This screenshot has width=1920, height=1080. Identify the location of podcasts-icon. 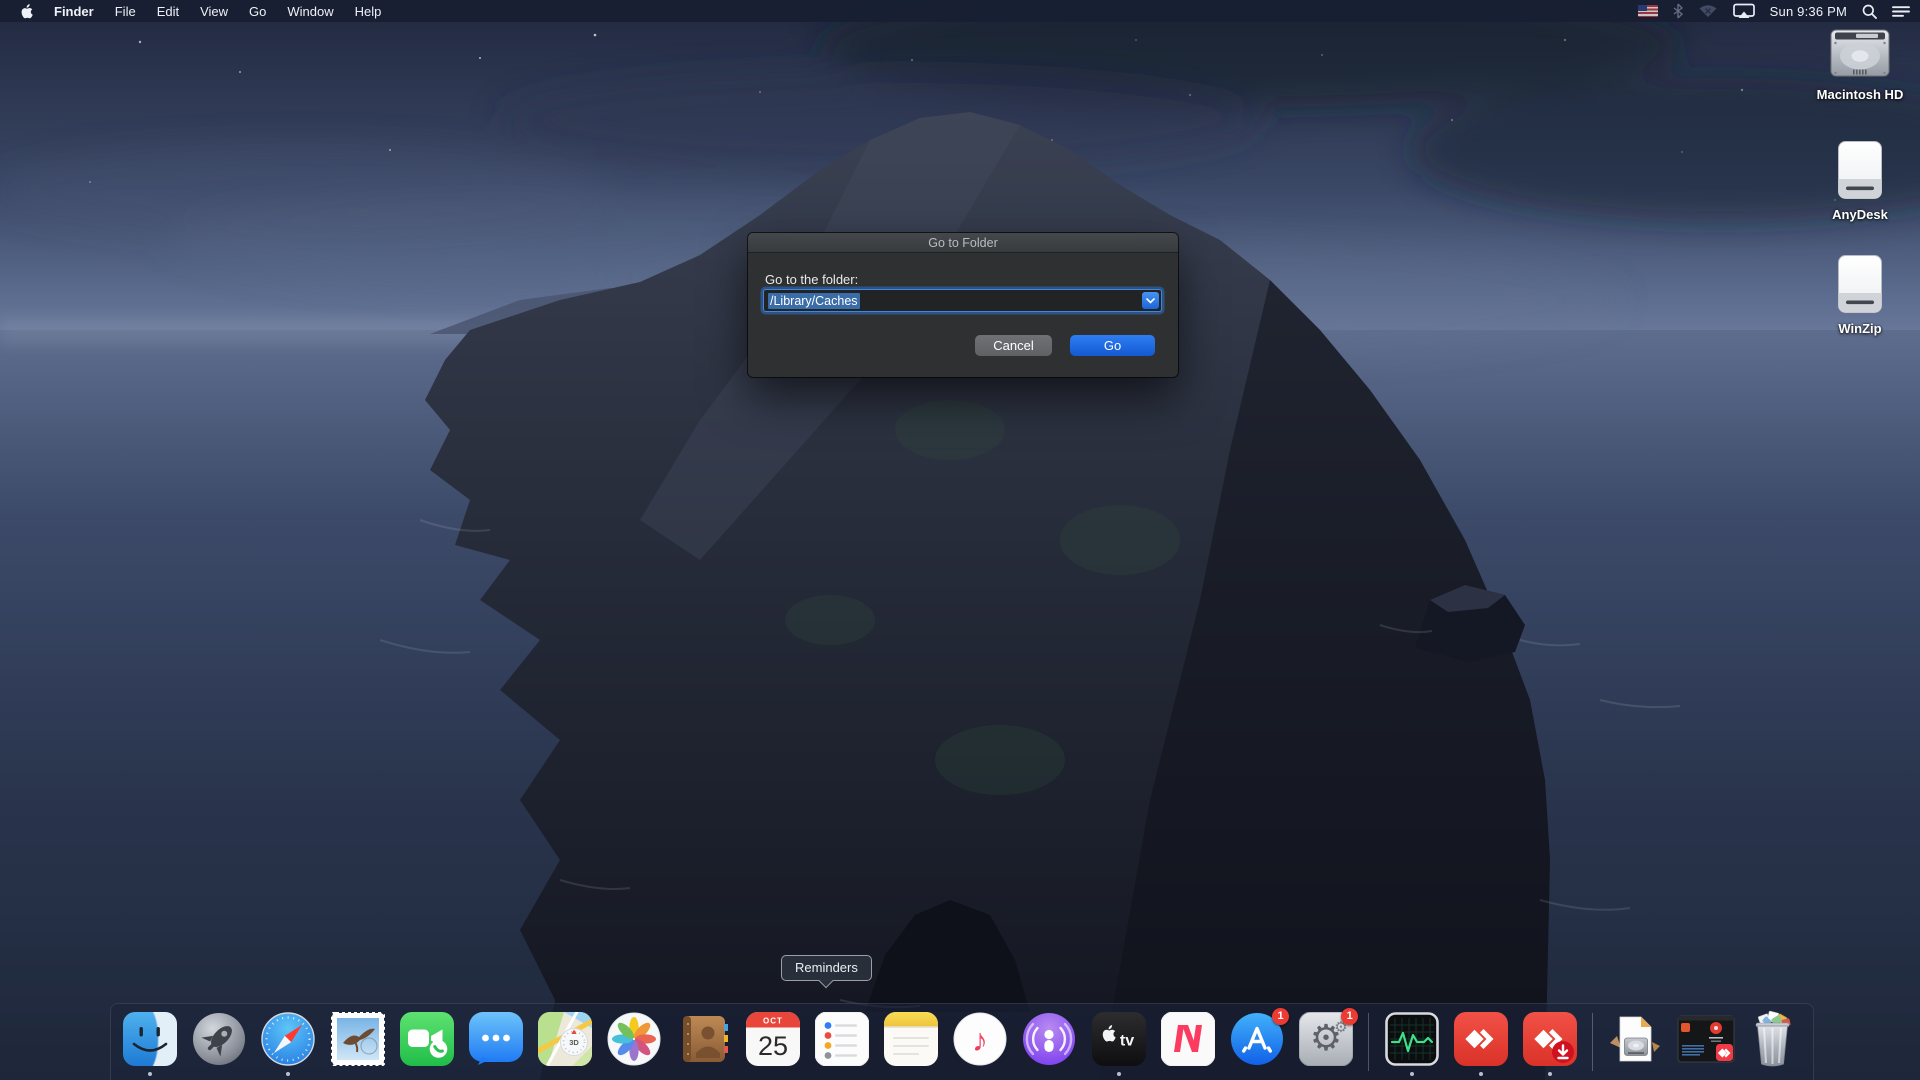
(1049, 1039).